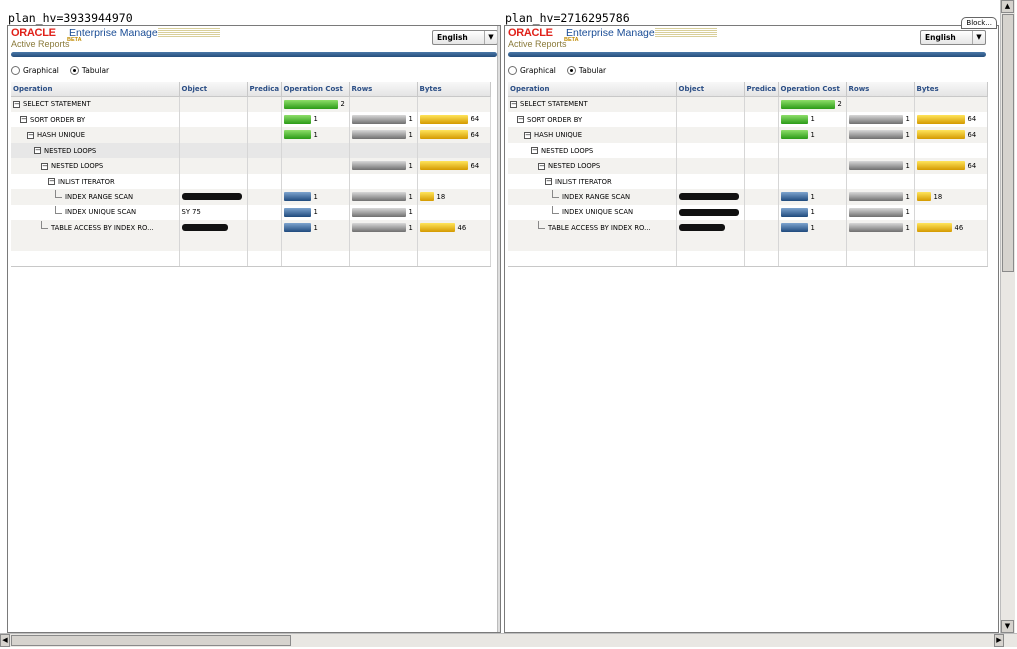 Image resolution: width=1017 pixels, height=649 pixels. What do you see at coordinates (64, 182) in the screenshot?
I see `operation-tree-node: − INLIST ITERATOR` at bounding box center [64, 182].